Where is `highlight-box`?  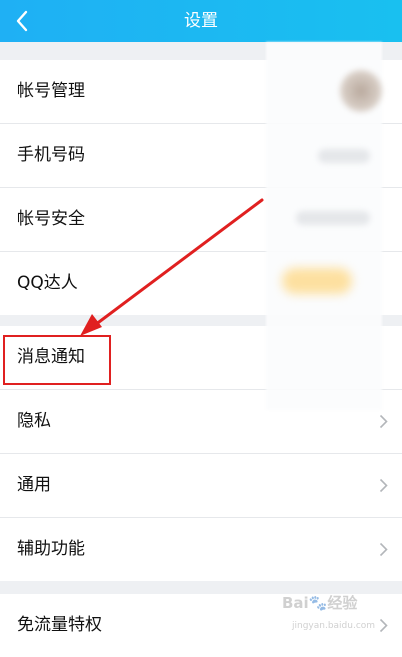
highlight-box is located at coordinates (57, 360).